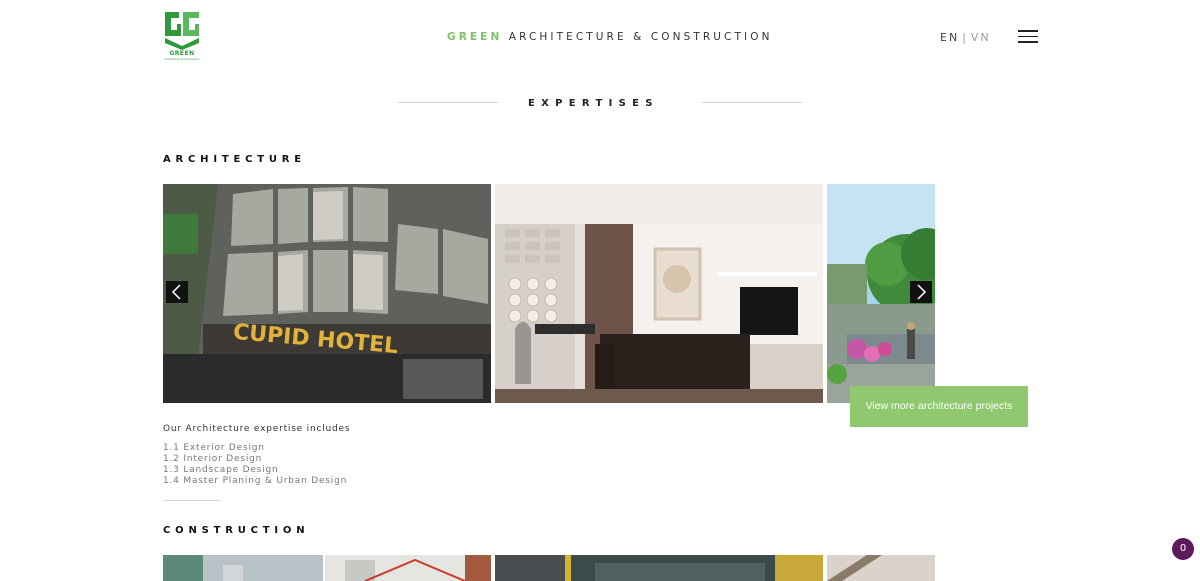  Describe the element at coordinates (939, 406) in the screenshot. I see `view-more-architecture-button: View more architecture projects` at that location.